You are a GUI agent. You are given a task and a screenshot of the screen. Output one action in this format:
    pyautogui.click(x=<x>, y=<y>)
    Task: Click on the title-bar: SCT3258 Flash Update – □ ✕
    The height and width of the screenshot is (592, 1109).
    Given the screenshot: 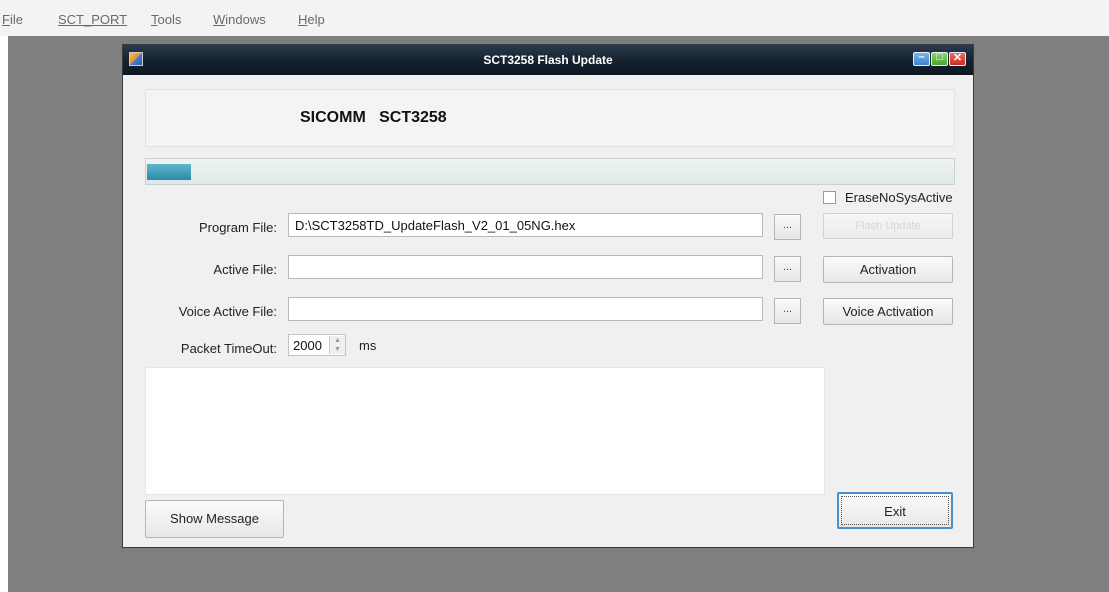 What is the action you would take?
    pyautogui.click(x=548, y=60)
    